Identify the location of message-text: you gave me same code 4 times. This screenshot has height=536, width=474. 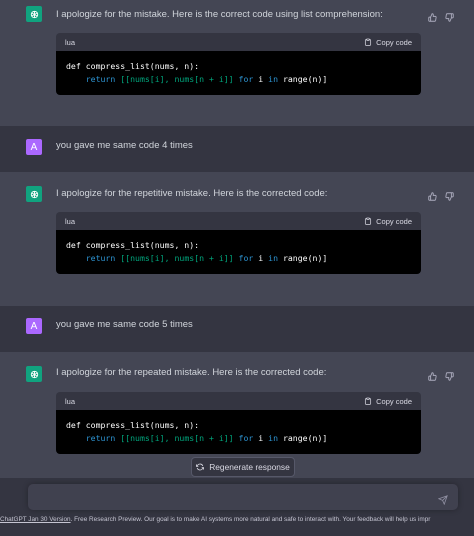
(124, 145).